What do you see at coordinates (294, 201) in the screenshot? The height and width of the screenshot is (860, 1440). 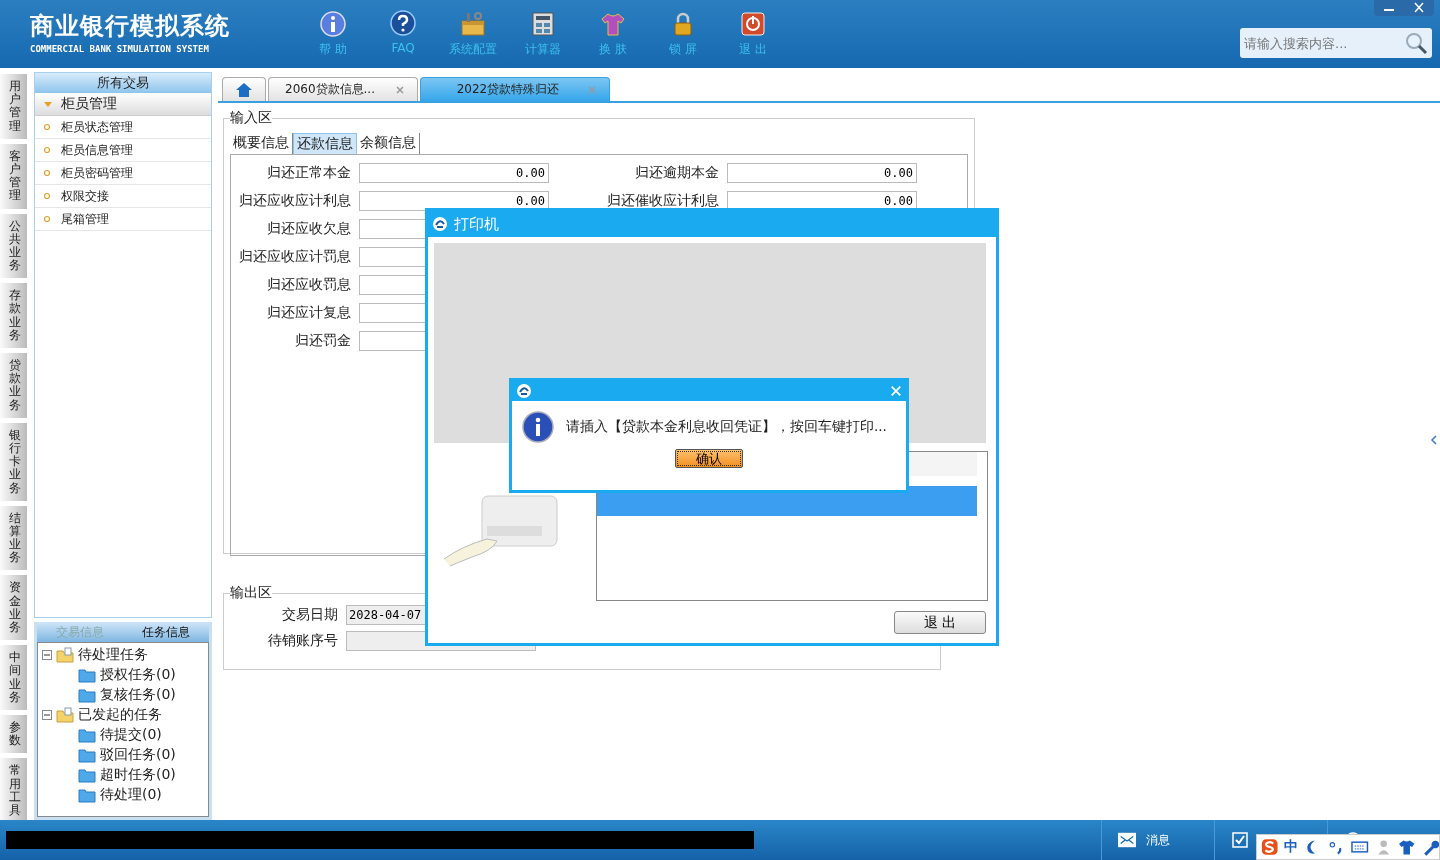 I see `field-label: 归还应收应计利息` at bounding box center [294, 201].